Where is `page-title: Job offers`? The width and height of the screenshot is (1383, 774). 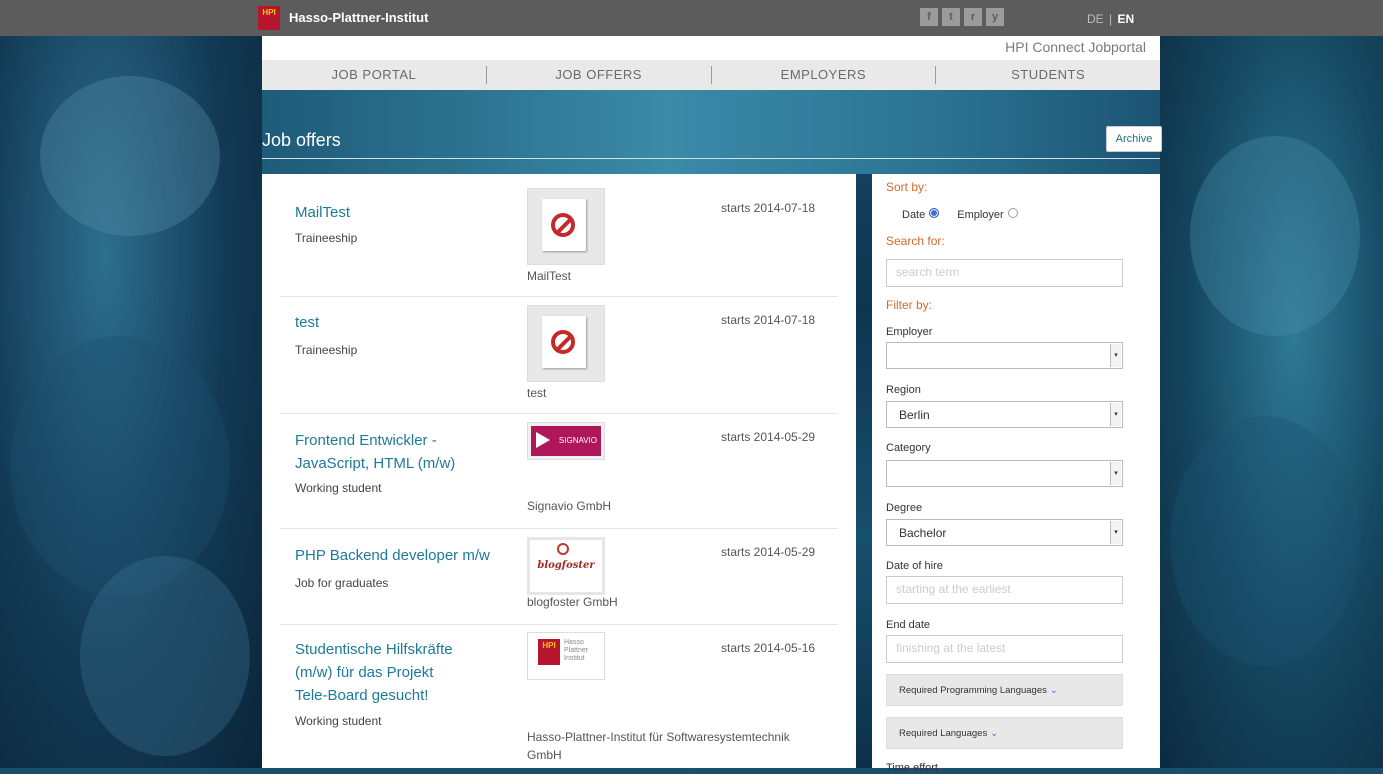
page-title: Job offers is located at coordinates (301, 140).